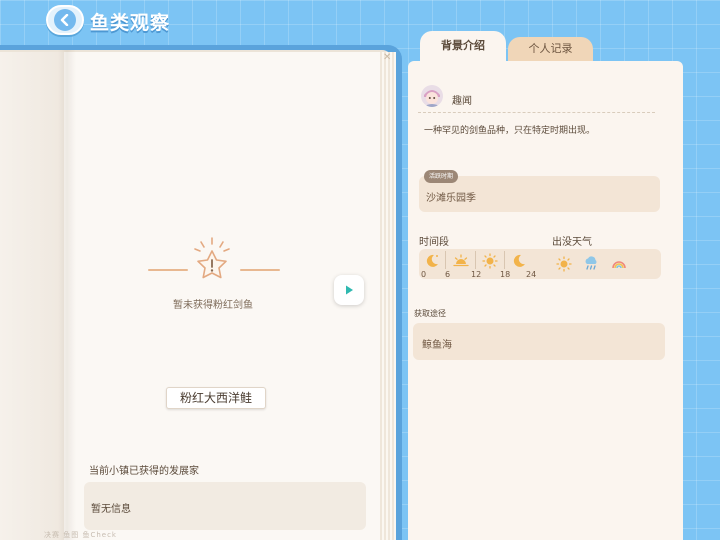 The image size is (720, 540). I want to click on sunrise-icon, so click(461, 260).